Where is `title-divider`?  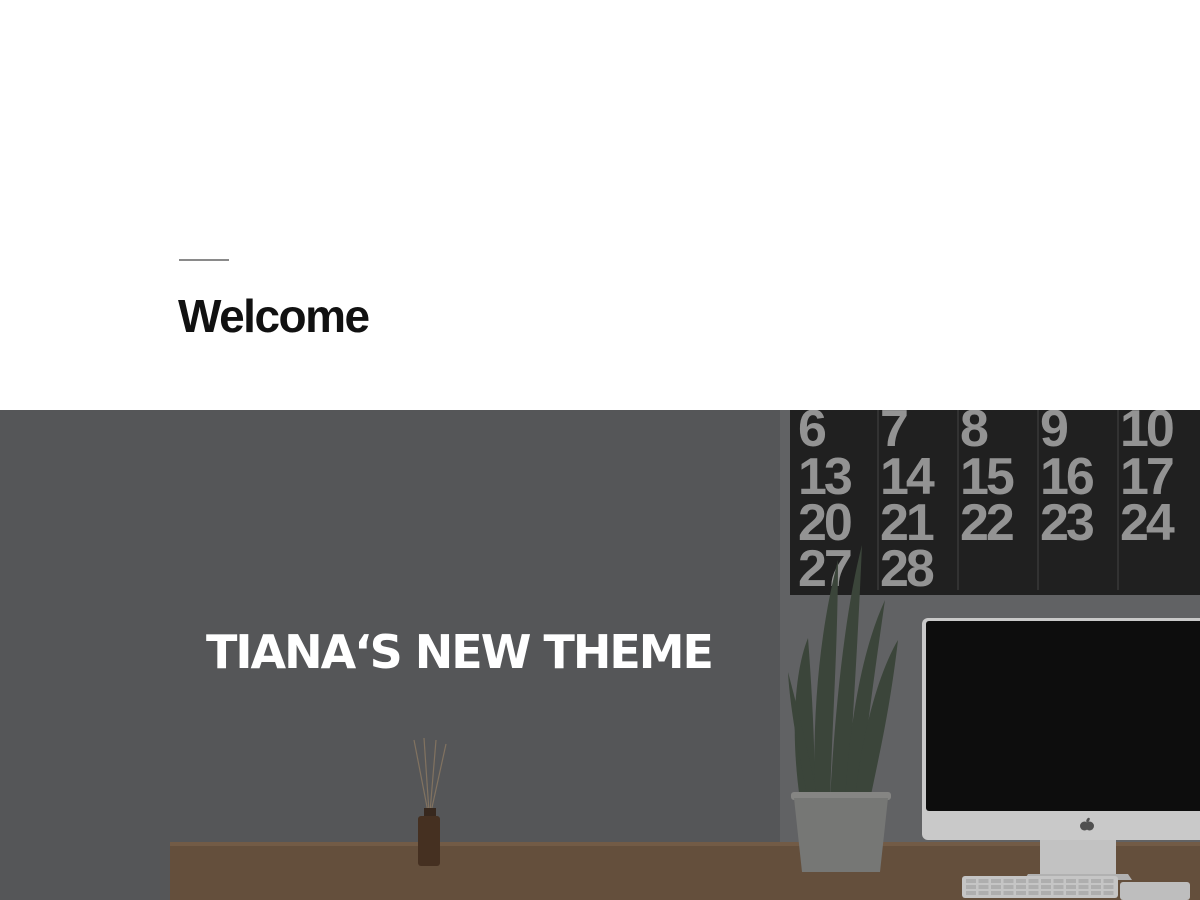
title-divider is located at coordinates (204, 260).